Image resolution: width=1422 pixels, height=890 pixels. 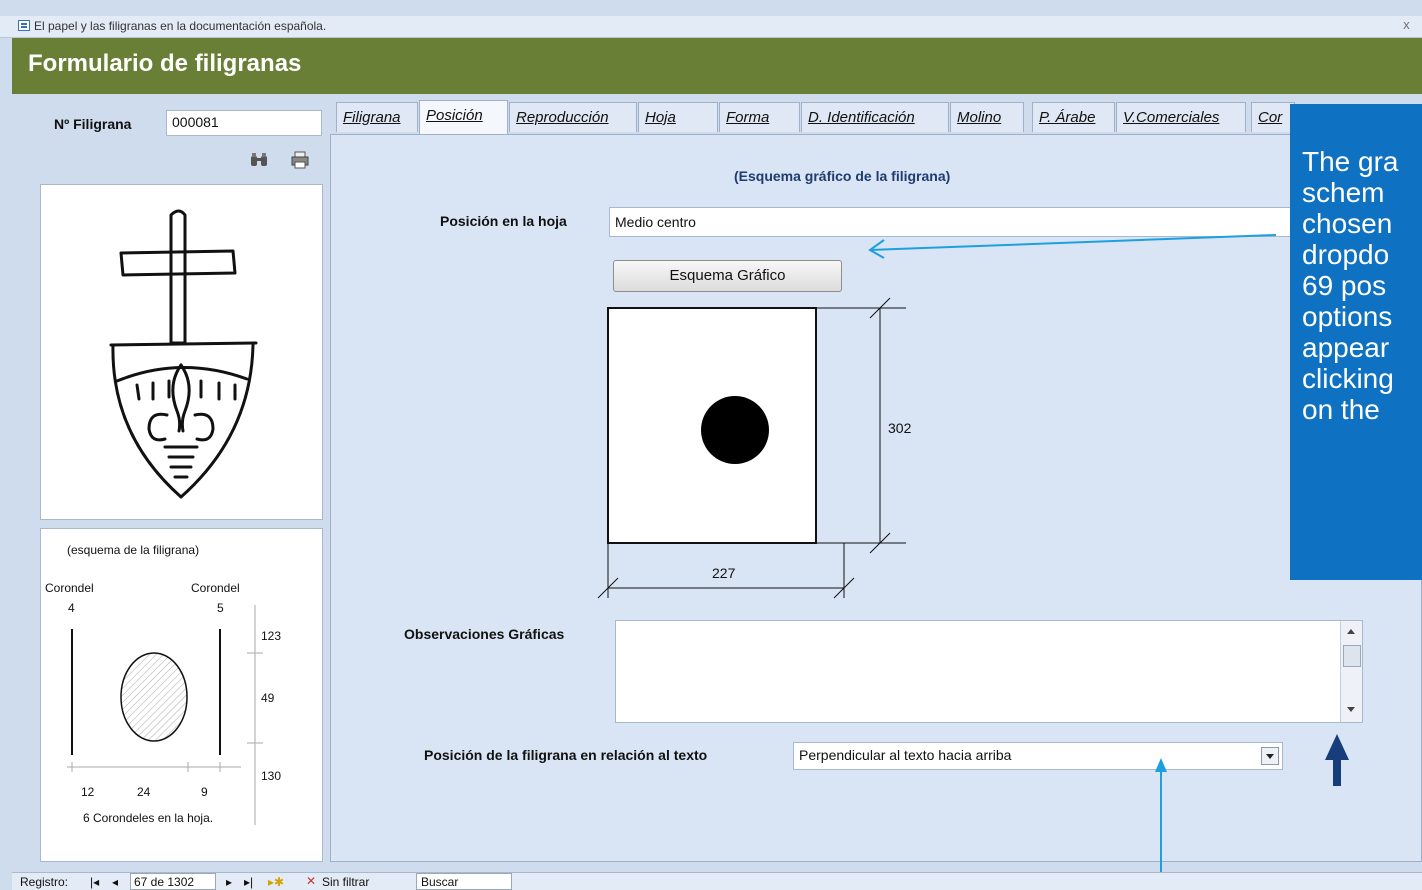 I want to click on up-arrow-icon, so click(x=1337, y=760).